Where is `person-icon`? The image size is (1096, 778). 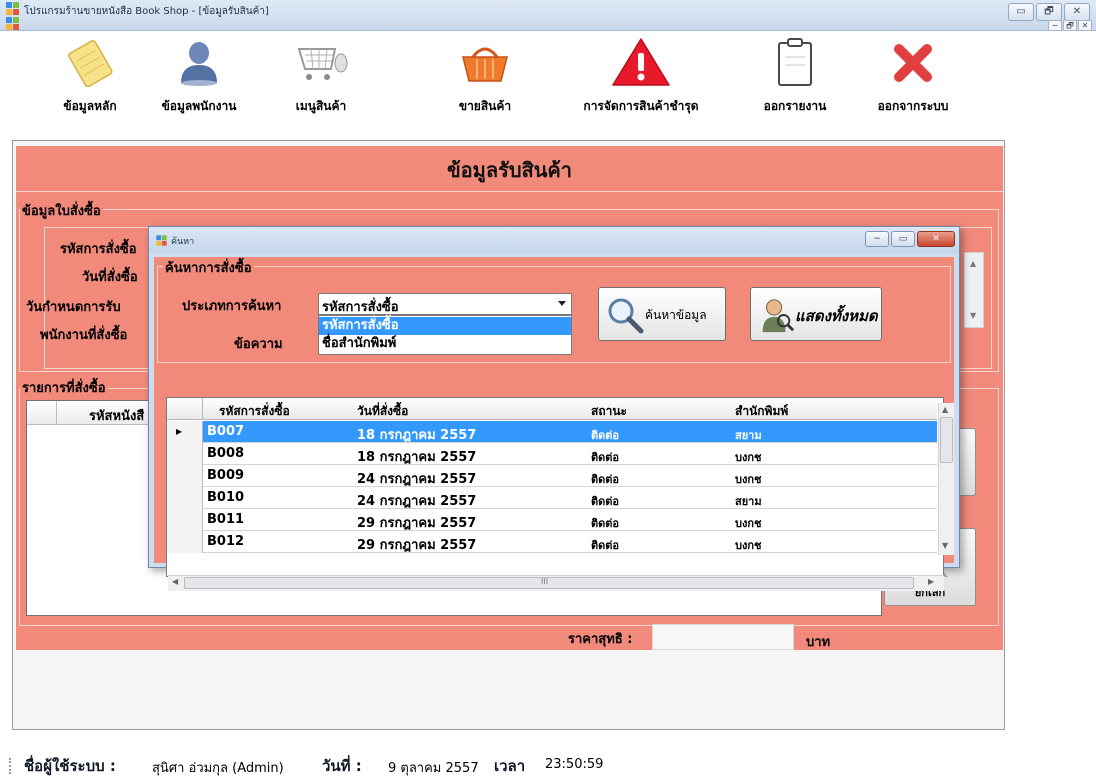 person-icon is located at coordinates (199, 64).